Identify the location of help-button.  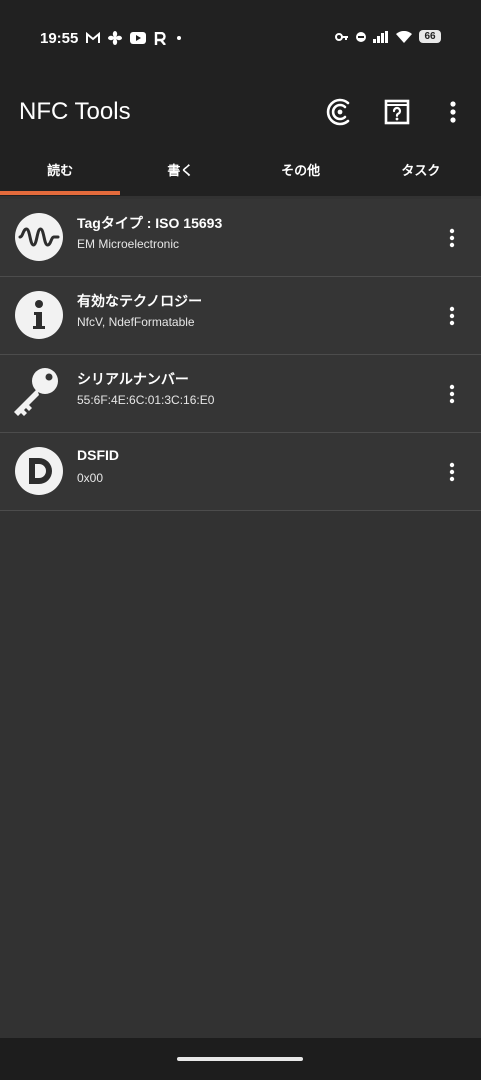
(397, 112).